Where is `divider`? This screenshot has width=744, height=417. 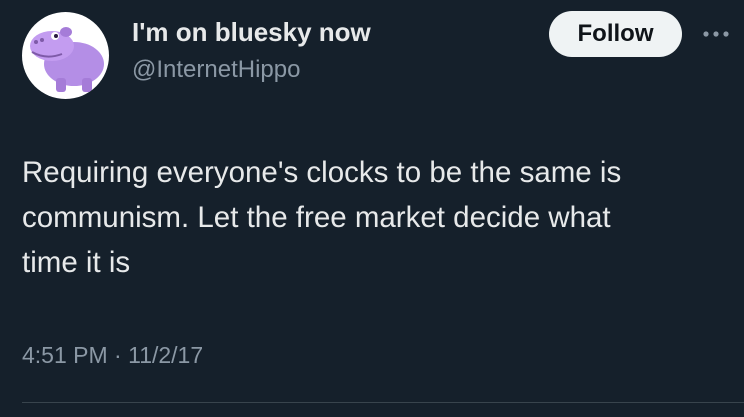 divider is located at coordinates (383, 402).